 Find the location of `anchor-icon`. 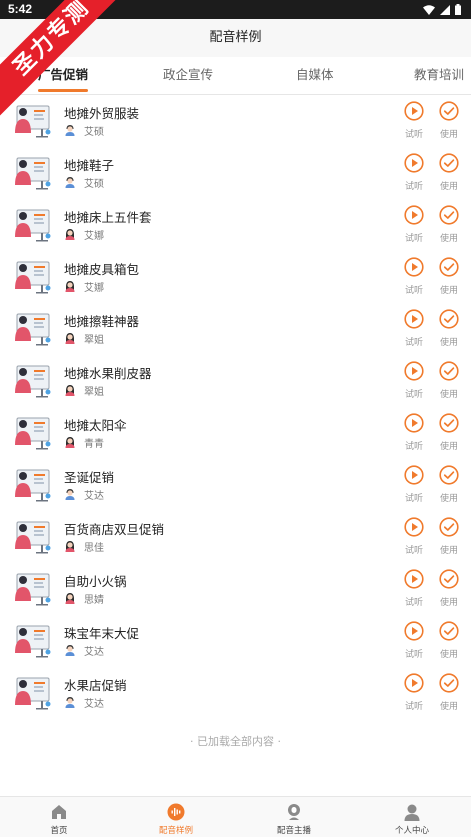

anchor-icon is located at coordinates (294, 812).